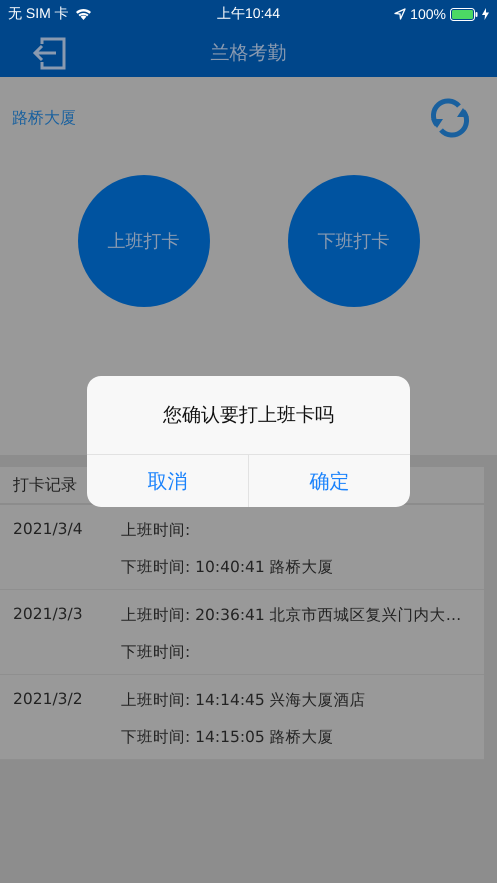  What do you see at coordinates (156, 530) in the screenshot?
I see `record-time: 上班时间:` at bounding box center [156, 530].